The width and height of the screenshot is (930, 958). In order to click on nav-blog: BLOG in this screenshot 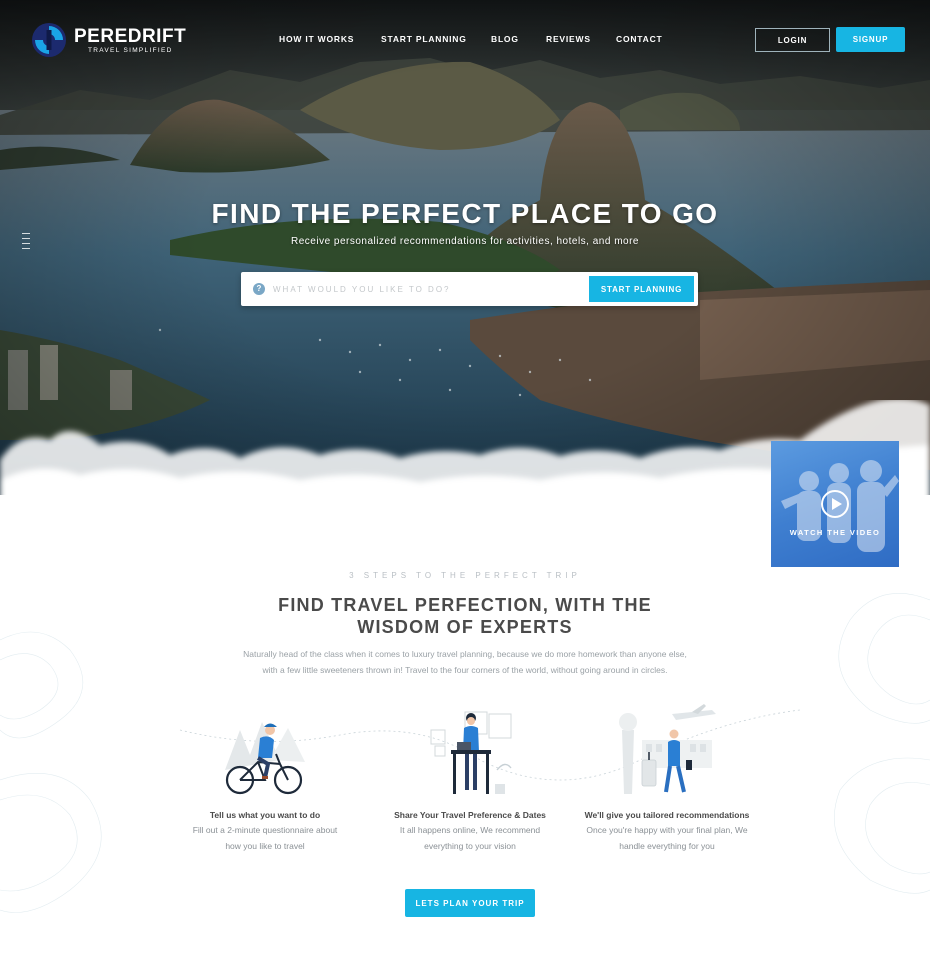, I will do `click(505, 39)`.